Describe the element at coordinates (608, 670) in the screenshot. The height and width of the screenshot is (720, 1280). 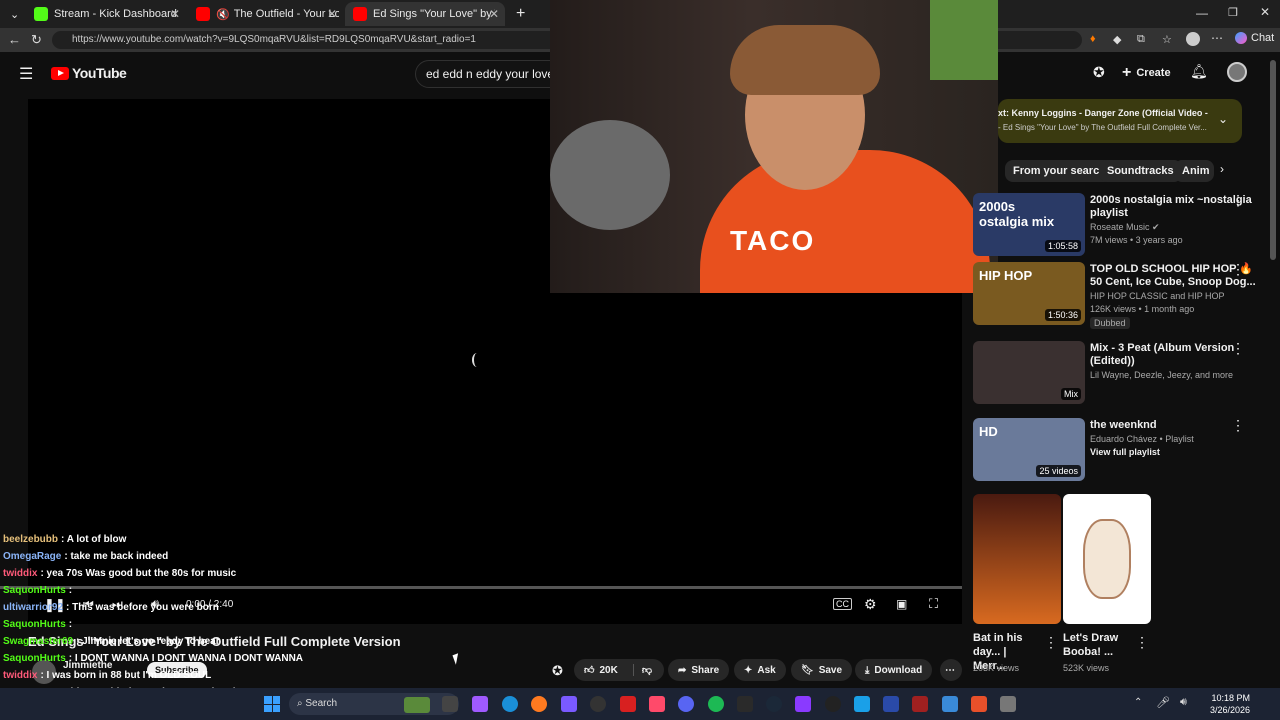
I see `like-count: 20K` at that location.